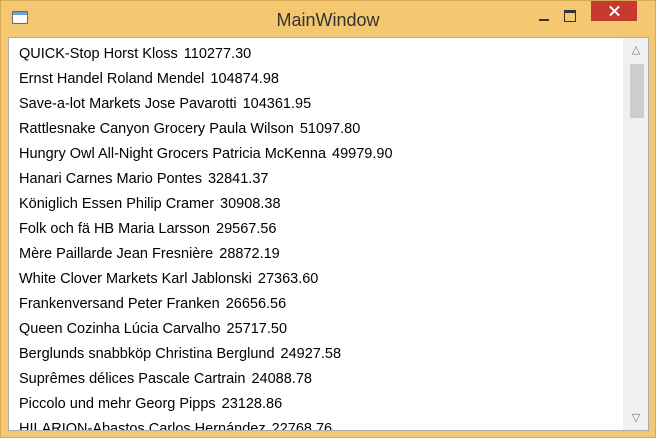  What do you see at coordinates (257, 329) in the screenshot?
I see `order-total: 25717.50` at bounding box center [257, 329].